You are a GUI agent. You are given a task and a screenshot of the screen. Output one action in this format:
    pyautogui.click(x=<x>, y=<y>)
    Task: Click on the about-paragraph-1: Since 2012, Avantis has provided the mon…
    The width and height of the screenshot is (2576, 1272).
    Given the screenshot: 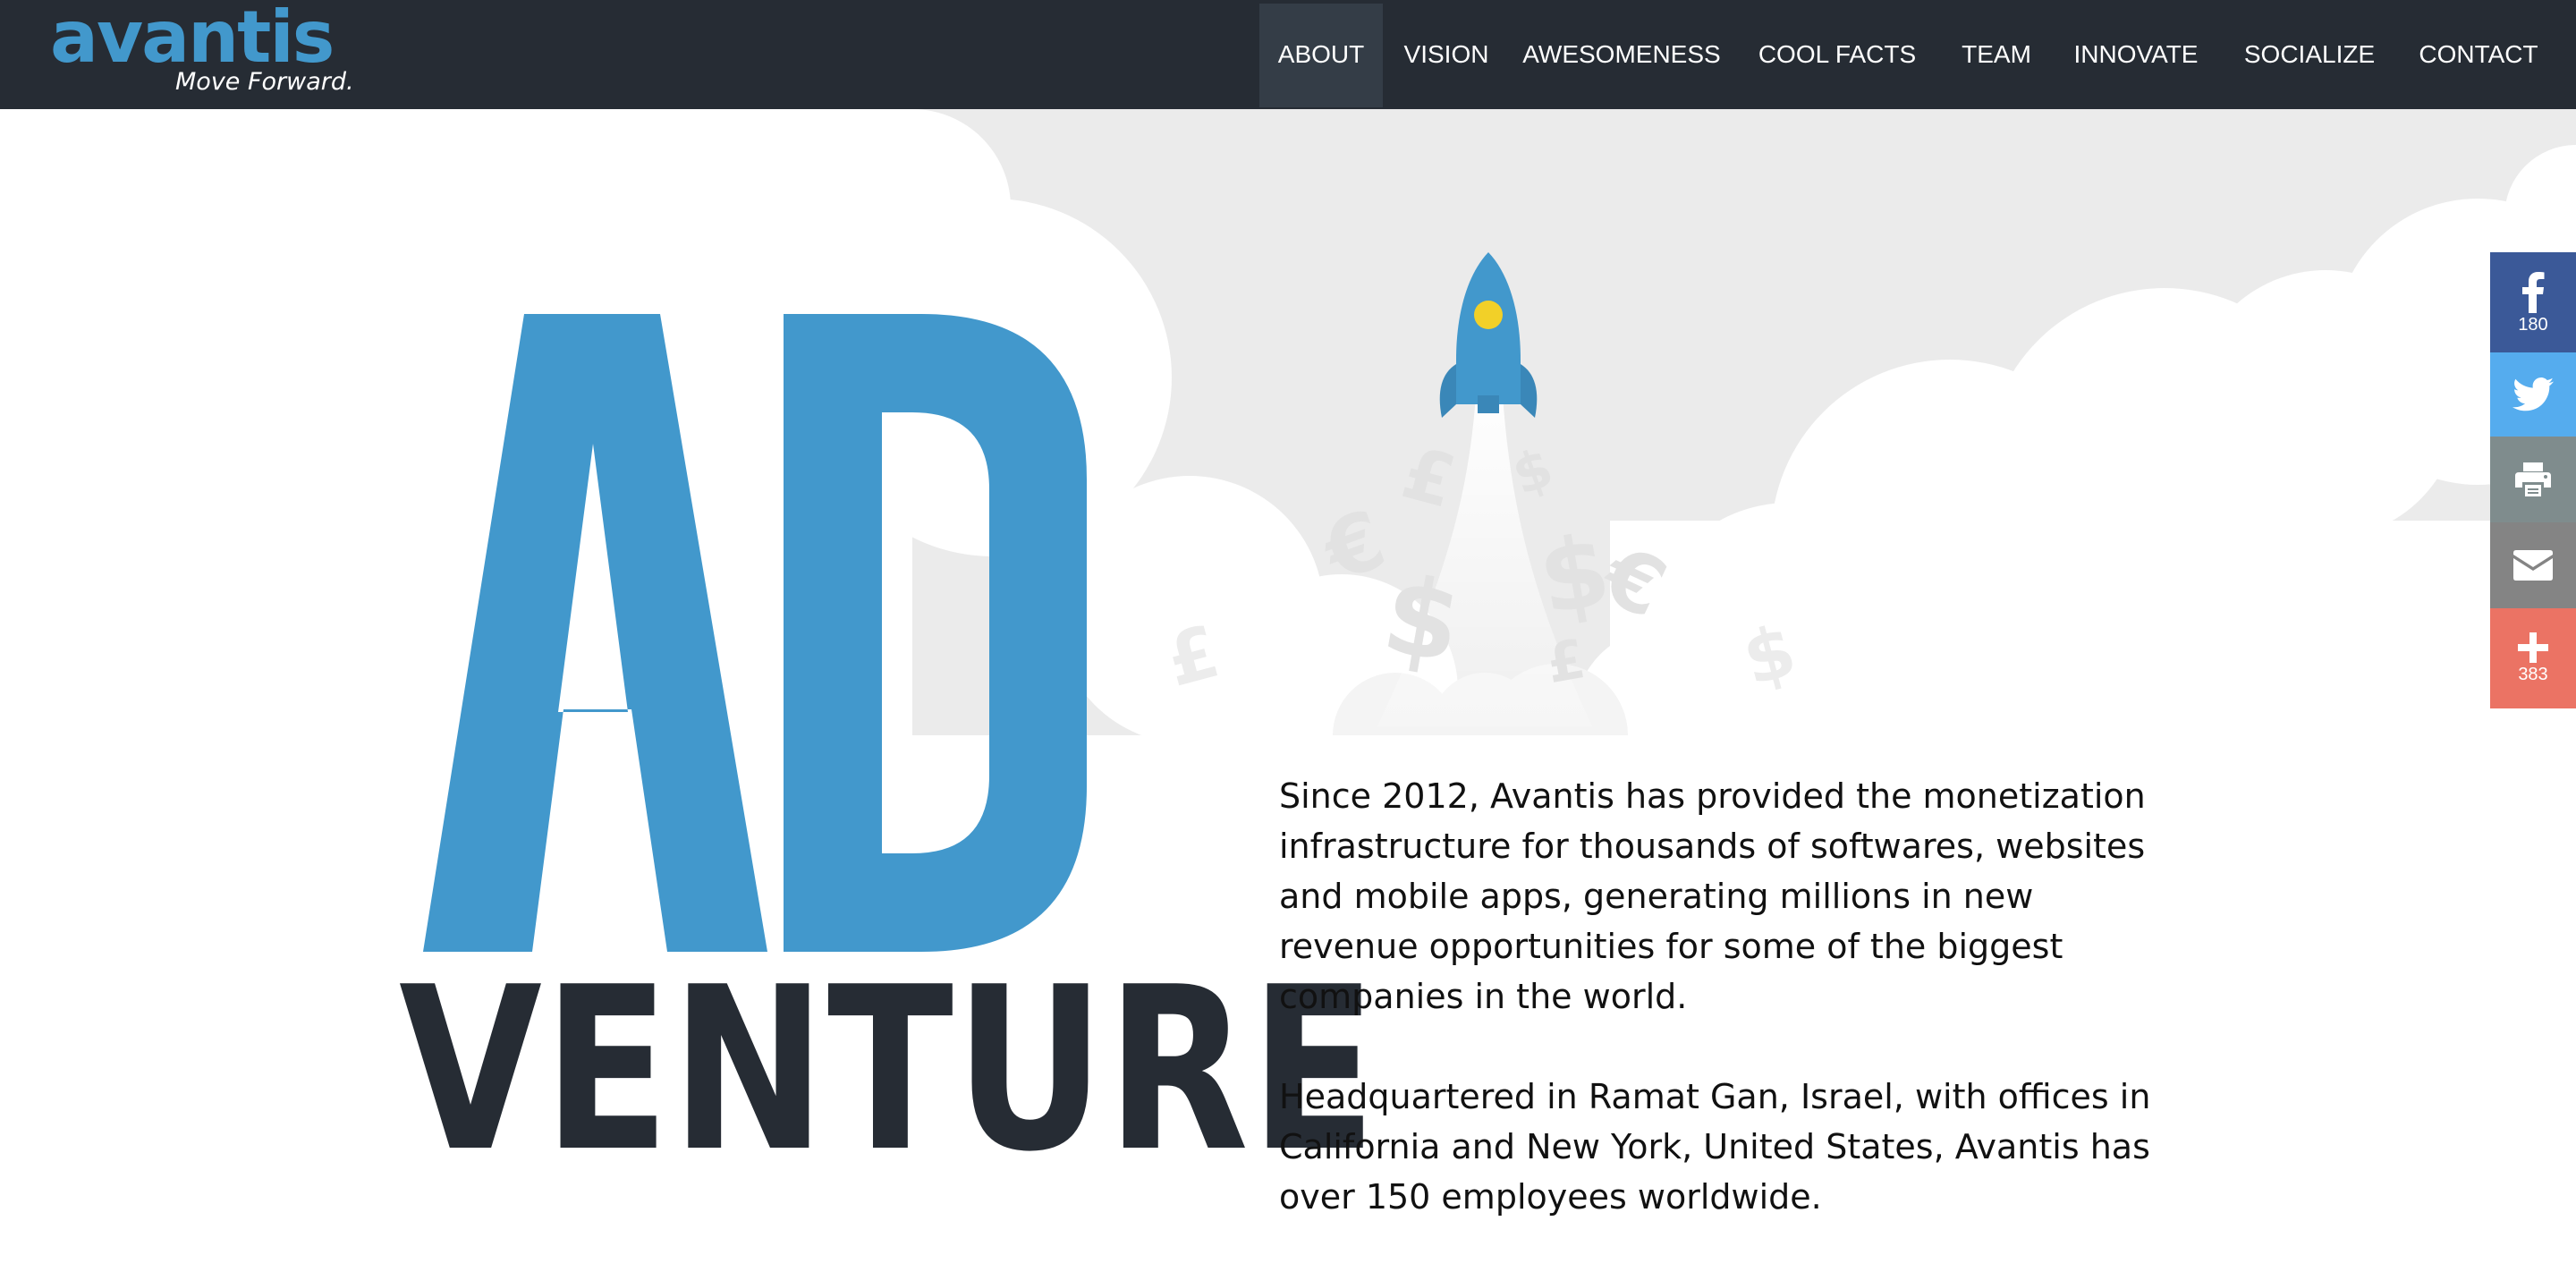 What is the action you would take?
    pyautogui.click(x=1712, y=896)
    